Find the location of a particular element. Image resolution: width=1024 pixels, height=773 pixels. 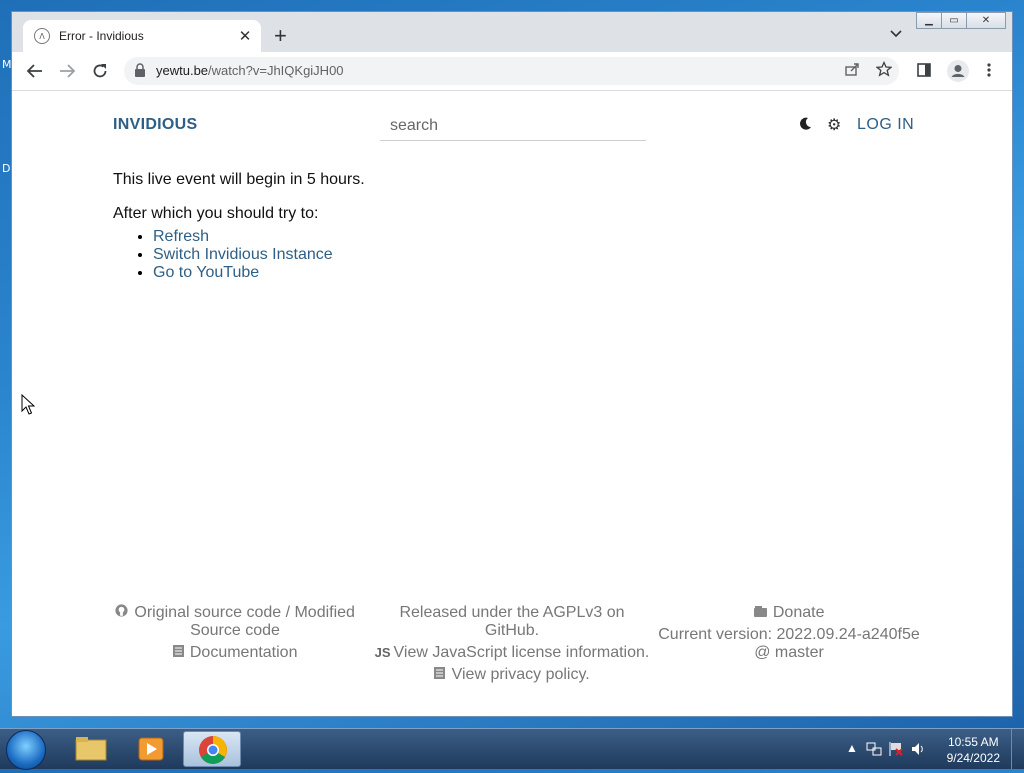

clock-date: 9/24/2022 is located at coordinates (973, 758).